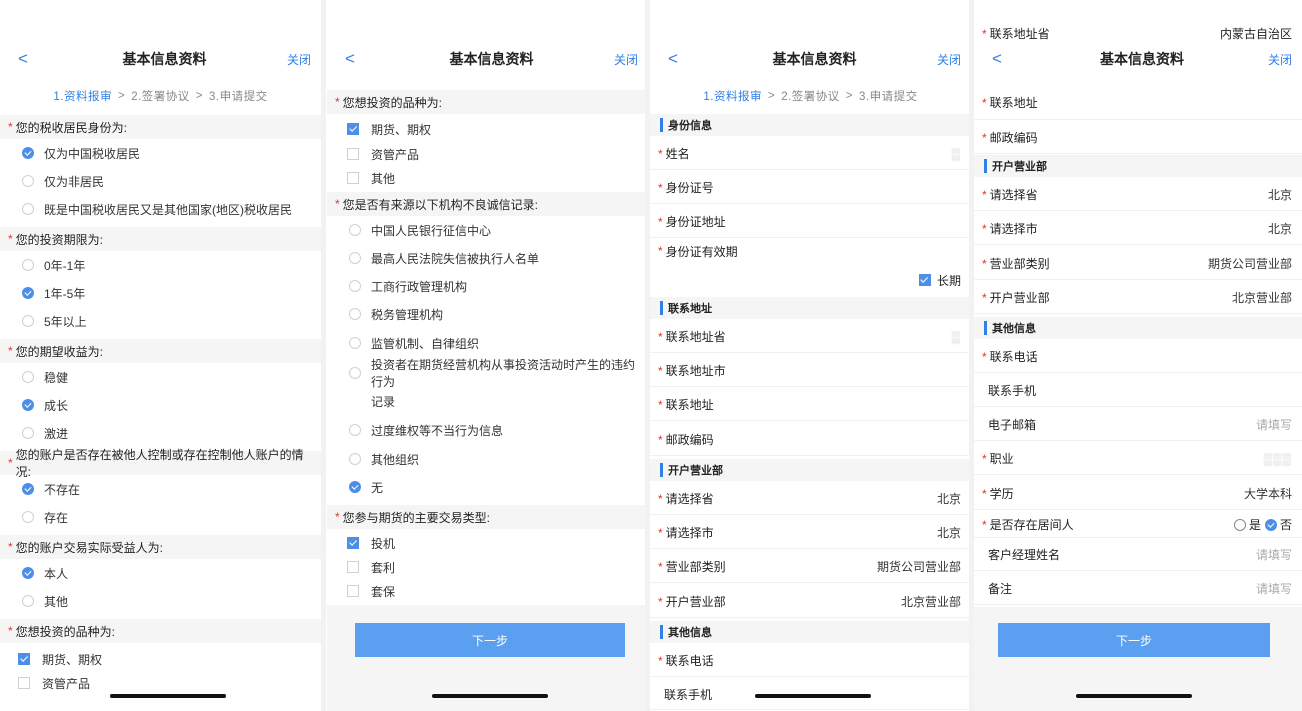 Image resolution: width=1302 pixels, height=711 pixels. I want to click on radio-option: 最高人民法院失信被执行人名单, so click(487, 258).